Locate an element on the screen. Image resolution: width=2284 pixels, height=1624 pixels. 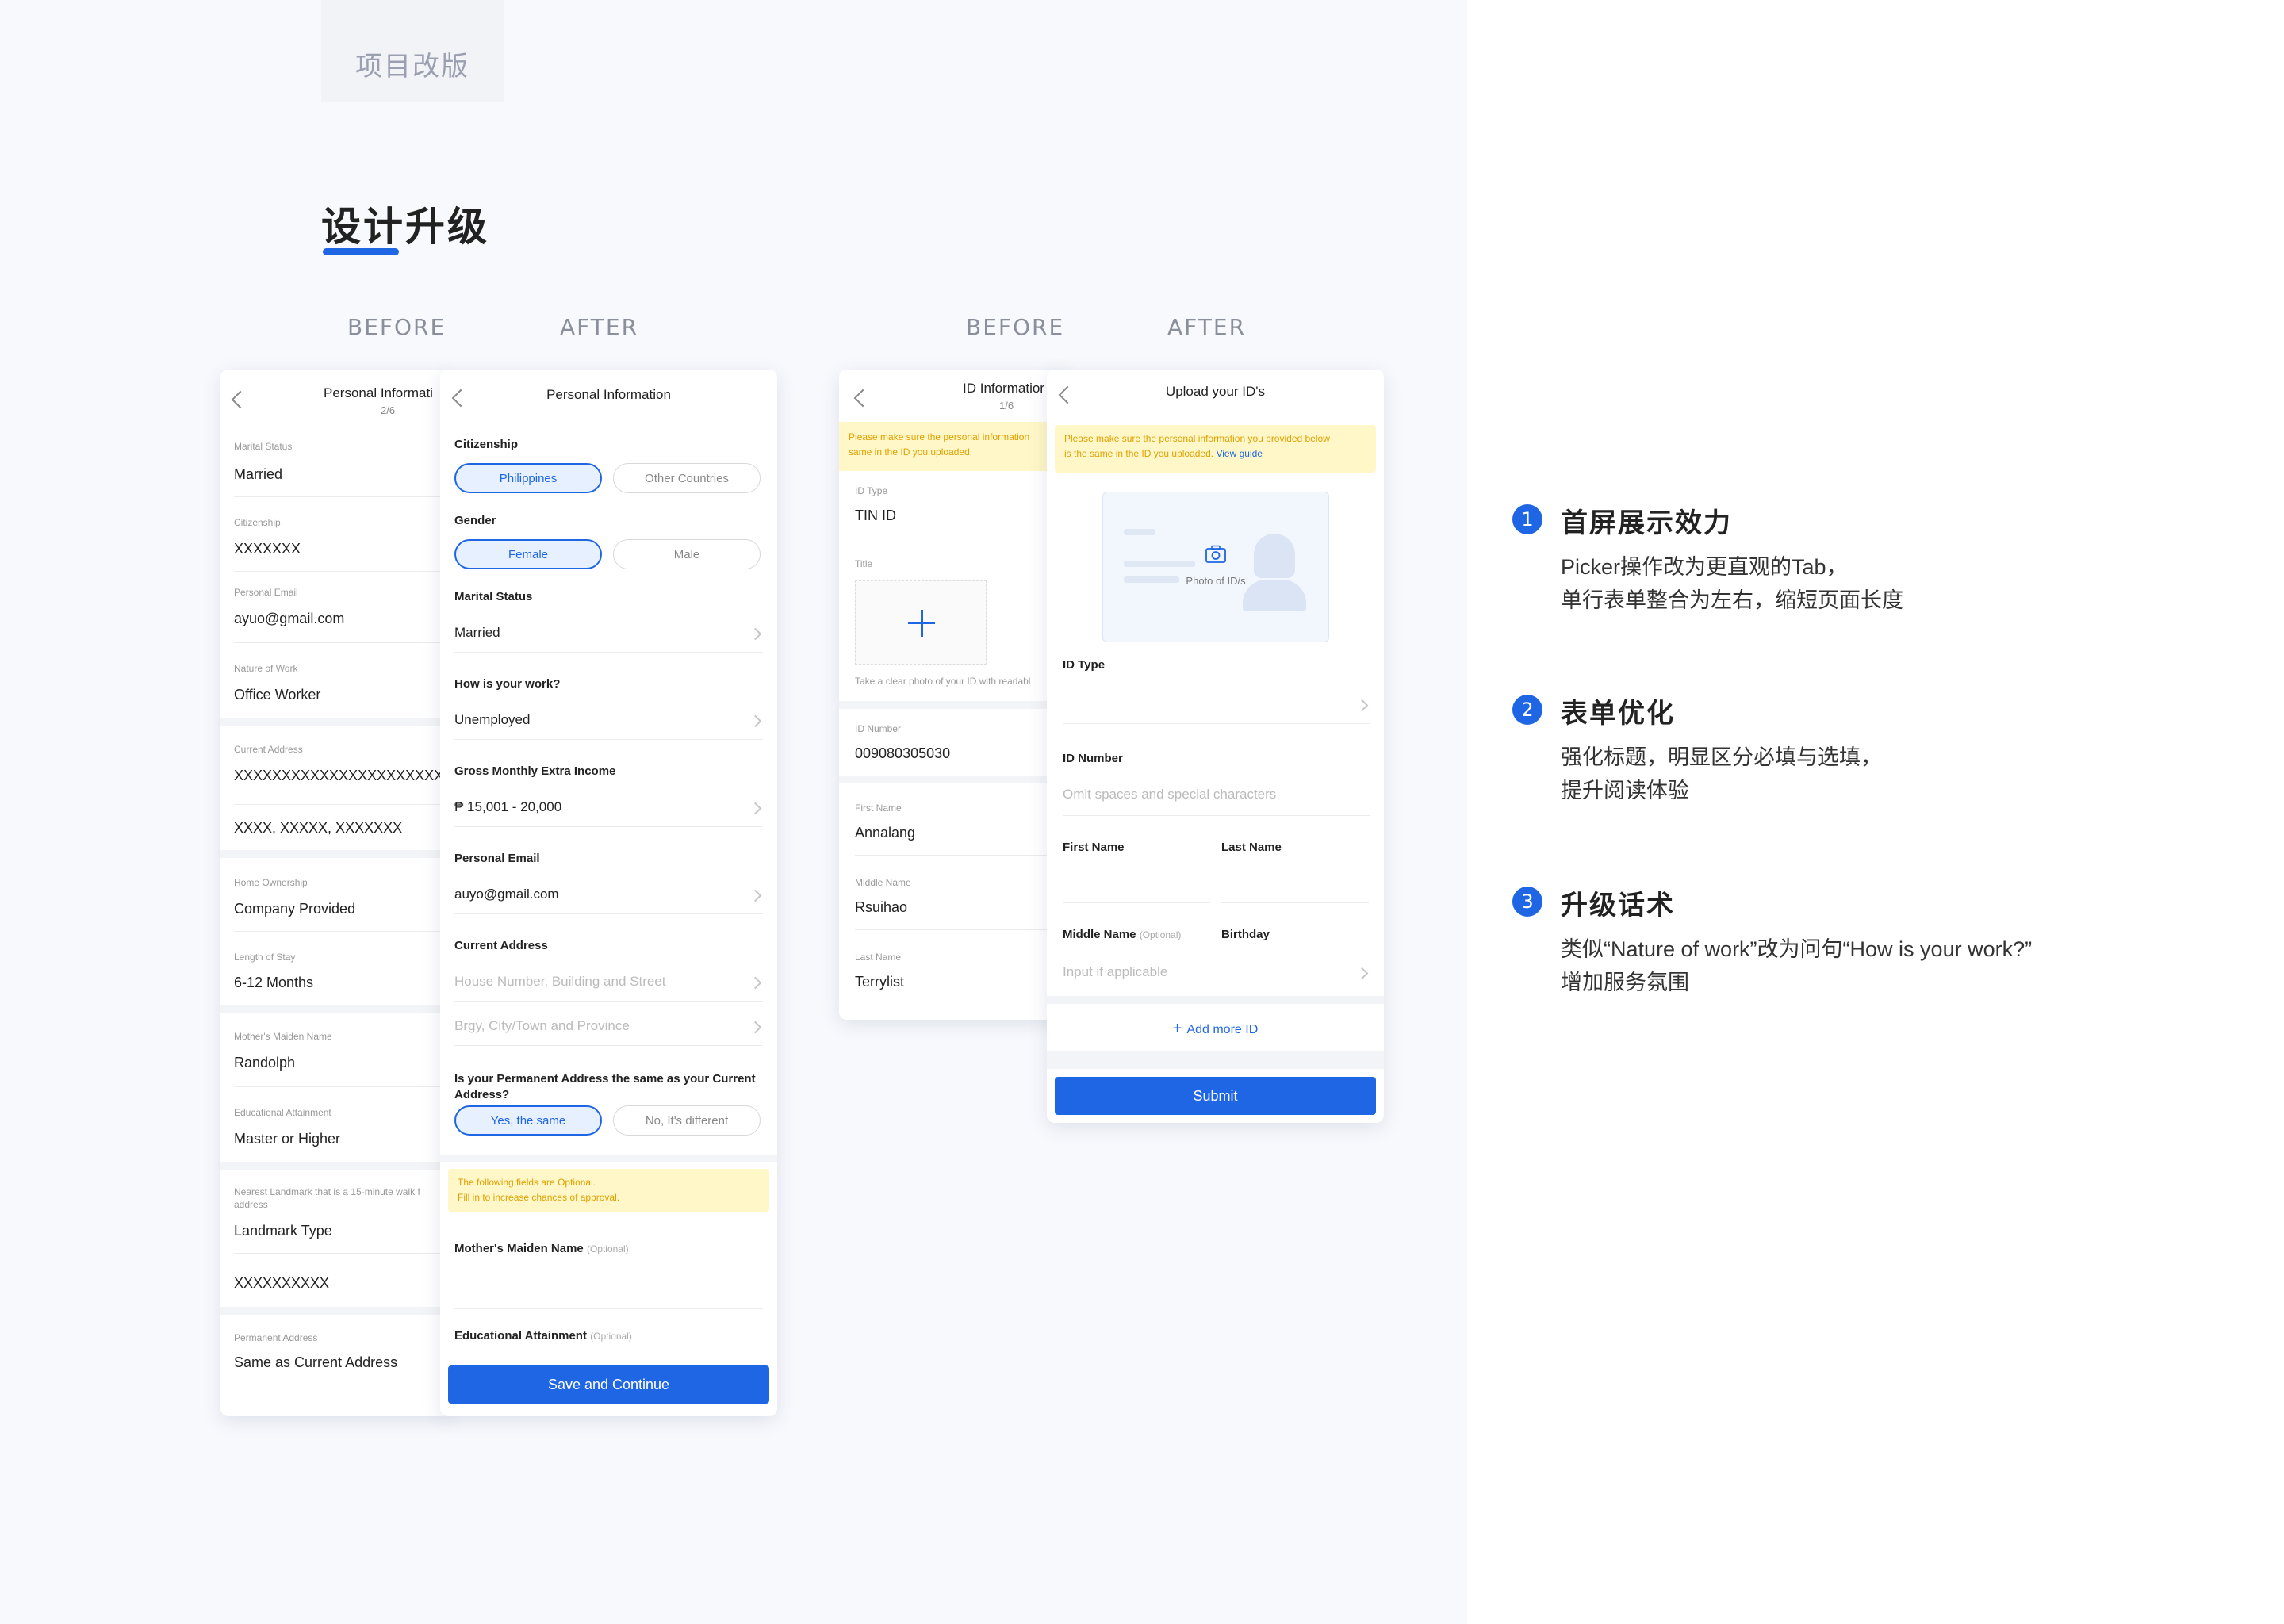
field-value: XXXXXXX is located at coordinates (267, 549).